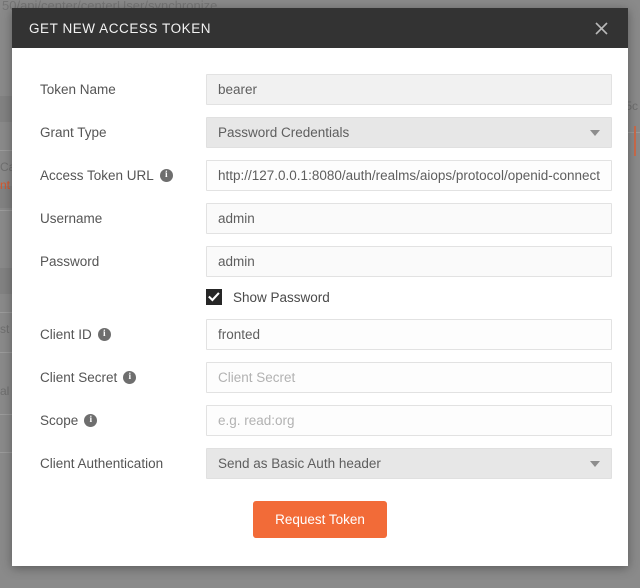  I want to click on label-client-secret: Client Secret i, so click(117, 377).